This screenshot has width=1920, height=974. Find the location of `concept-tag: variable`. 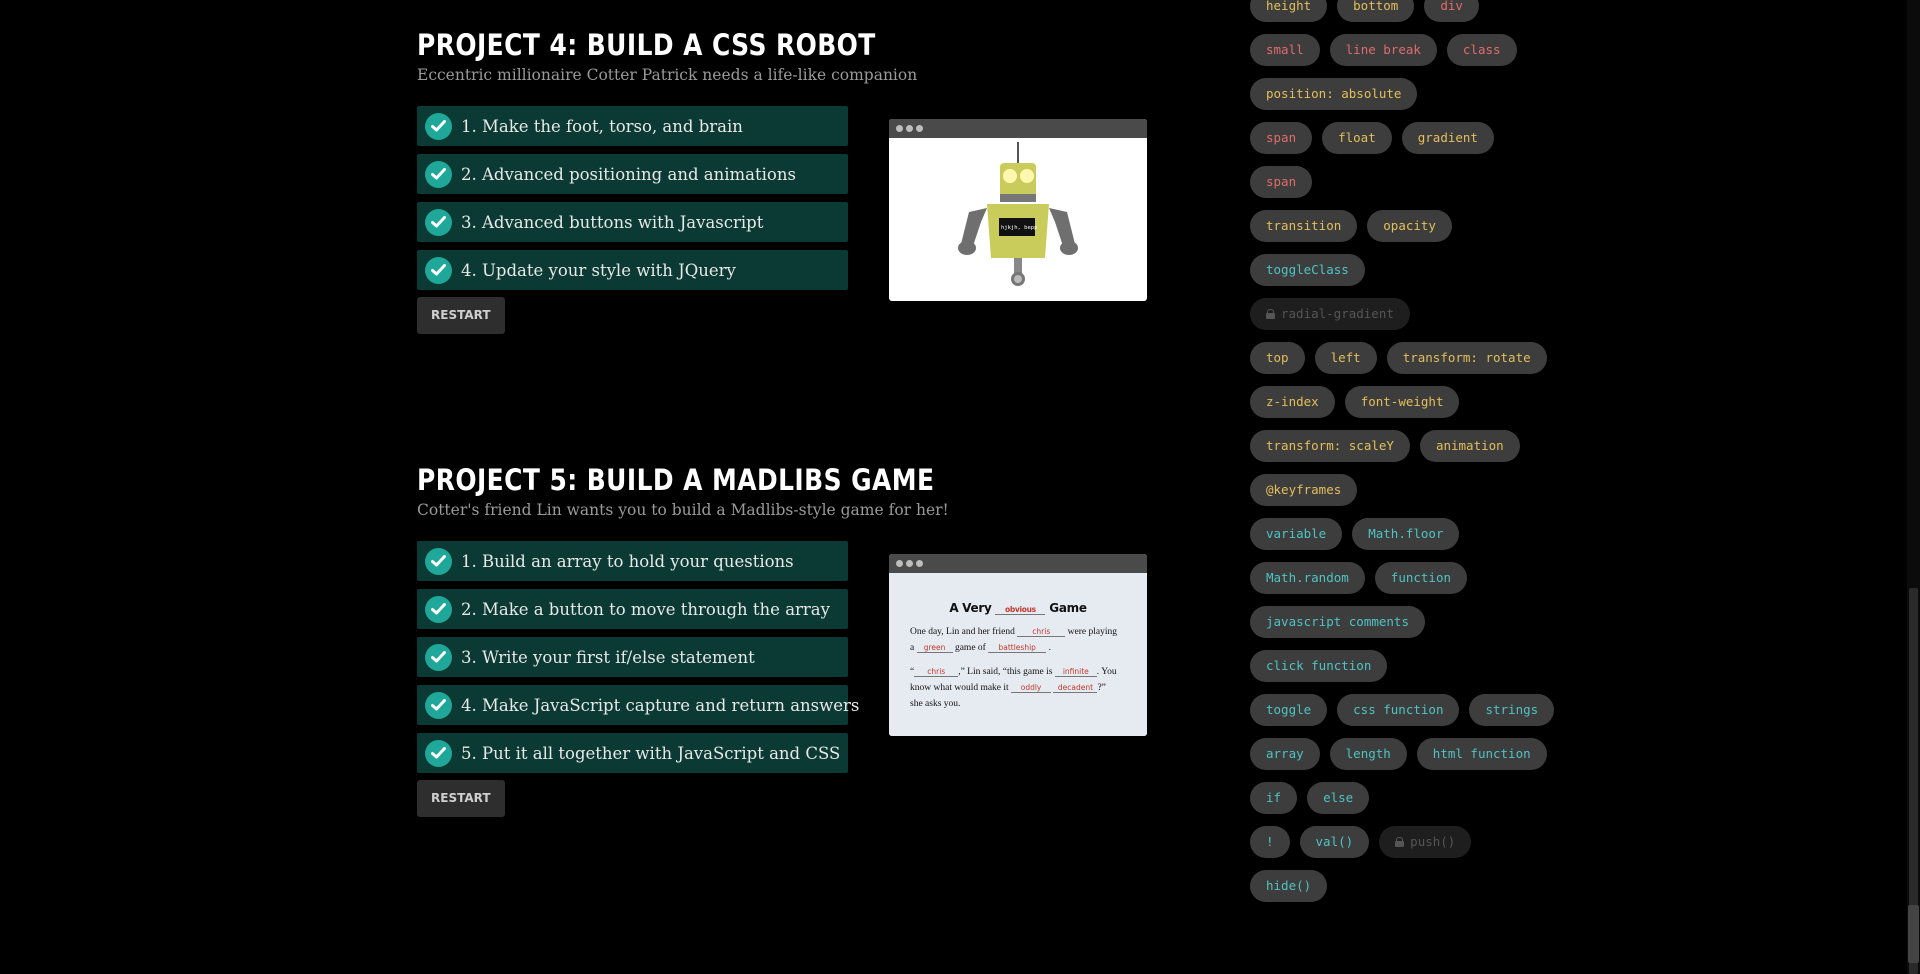

concept-tag: variable is located at coordinates (1296, 534).